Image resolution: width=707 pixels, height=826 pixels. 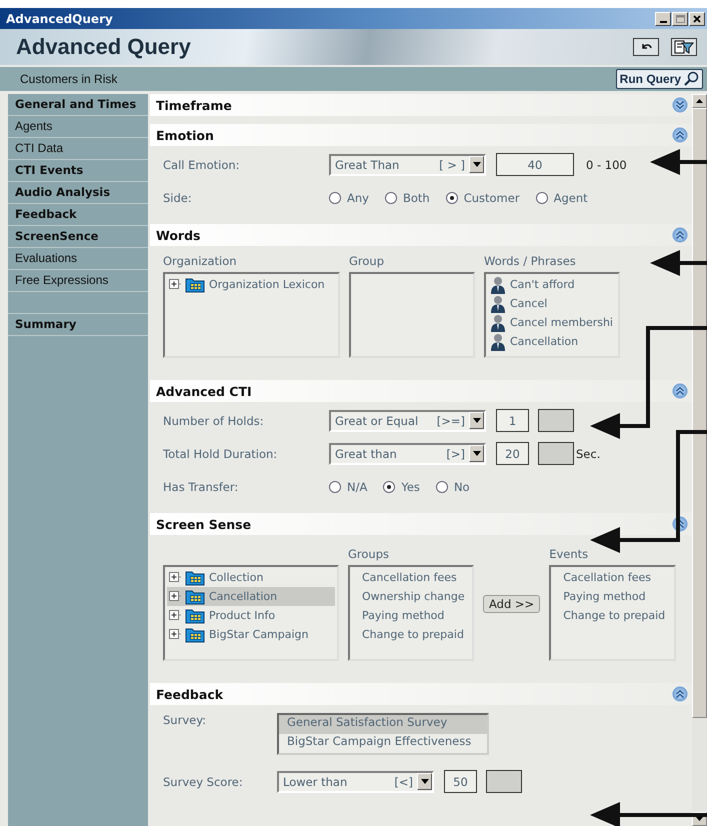 I want to click on section-header: Advanced CTI, so click(x=421, y=391).